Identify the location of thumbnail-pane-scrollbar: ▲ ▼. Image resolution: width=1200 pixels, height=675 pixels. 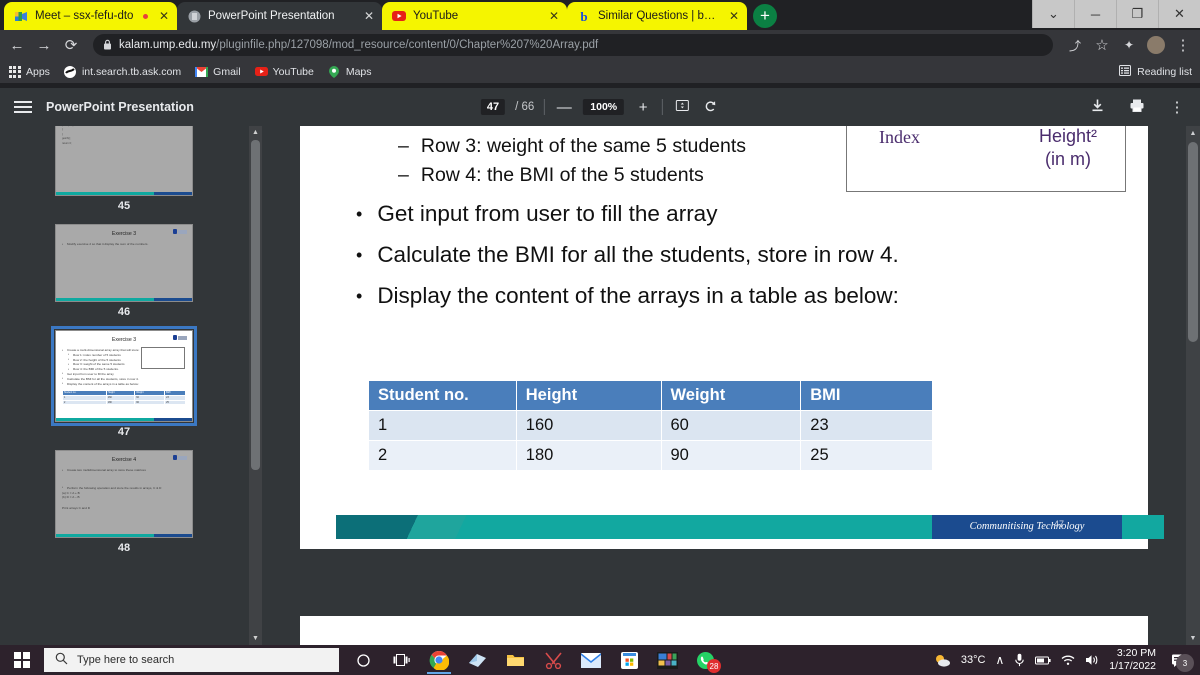
(255, 385).